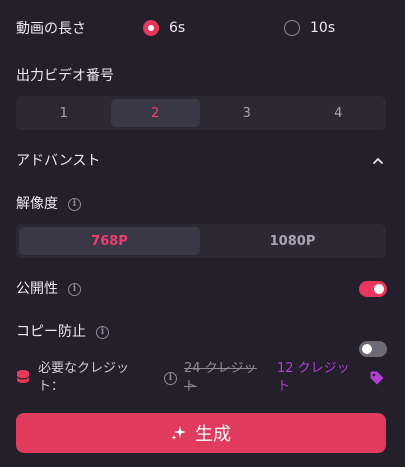  Describe the element at coordinates (220, 377) in the screenshot. I see `original-credit-cost: 24 クレジッ ト` at that location.